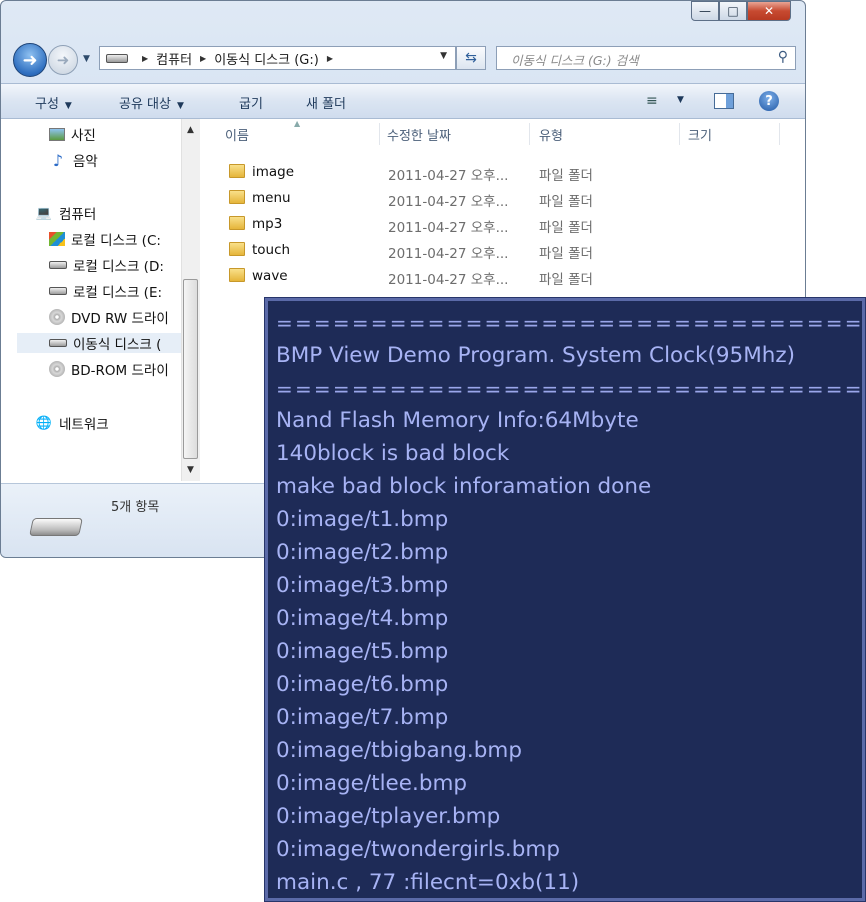  Describe the element at coordinates (78, 215) in the screenshot. I see `nav-item-label: 컴퓨터` at that location.